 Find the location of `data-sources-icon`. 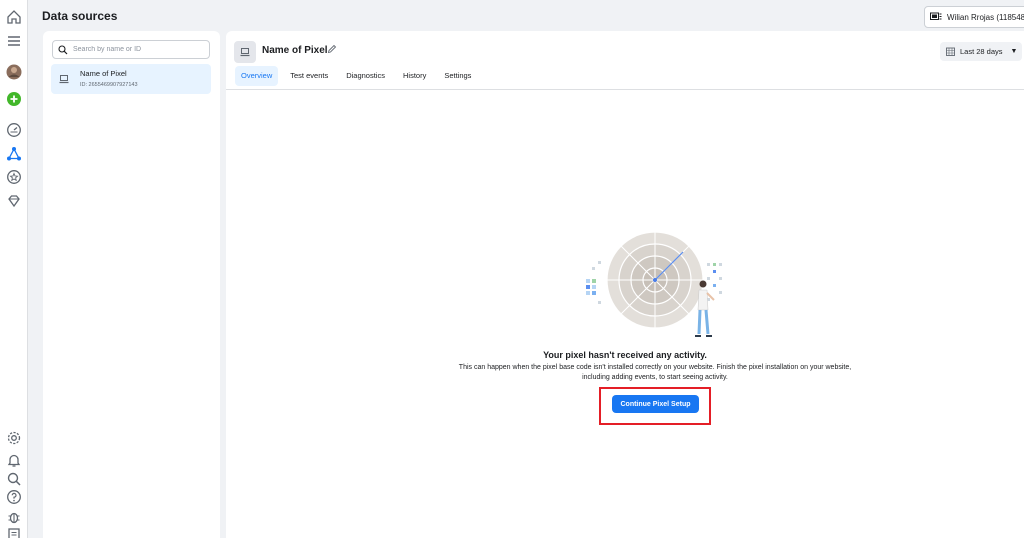

data-sources-icon is located at coordinates (14, 154).